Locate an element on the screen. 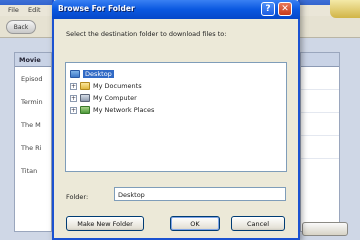 This screenshot has width=360, height=240. help-button: ? is located at coordinates (268, 9).